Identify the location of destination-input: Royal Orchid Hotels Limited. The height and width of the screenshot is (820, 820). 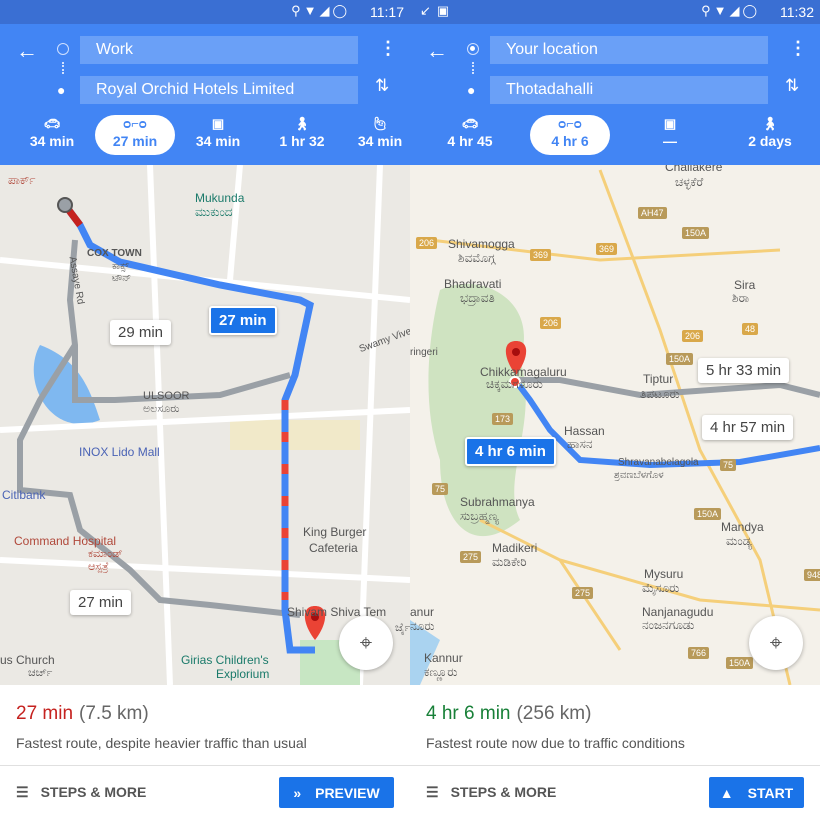
(219, 90).